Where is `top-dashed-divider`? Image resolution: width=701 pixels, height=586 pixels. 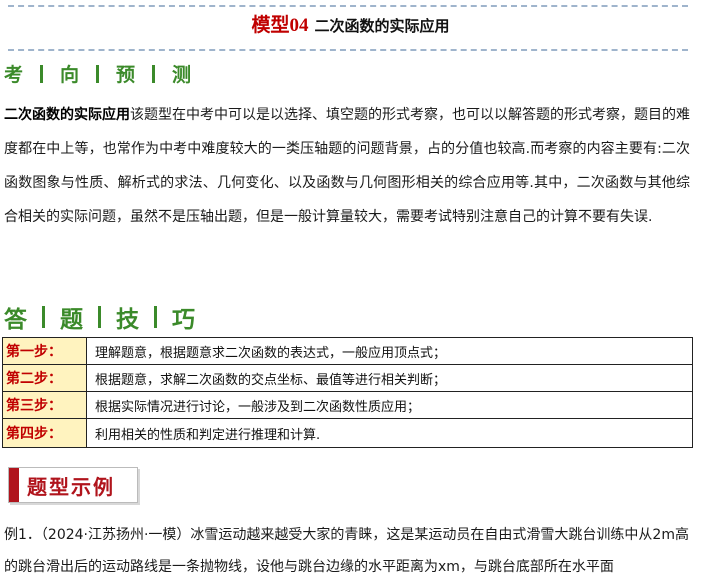 top-dashed-divider is located at coordinates (348, 6).